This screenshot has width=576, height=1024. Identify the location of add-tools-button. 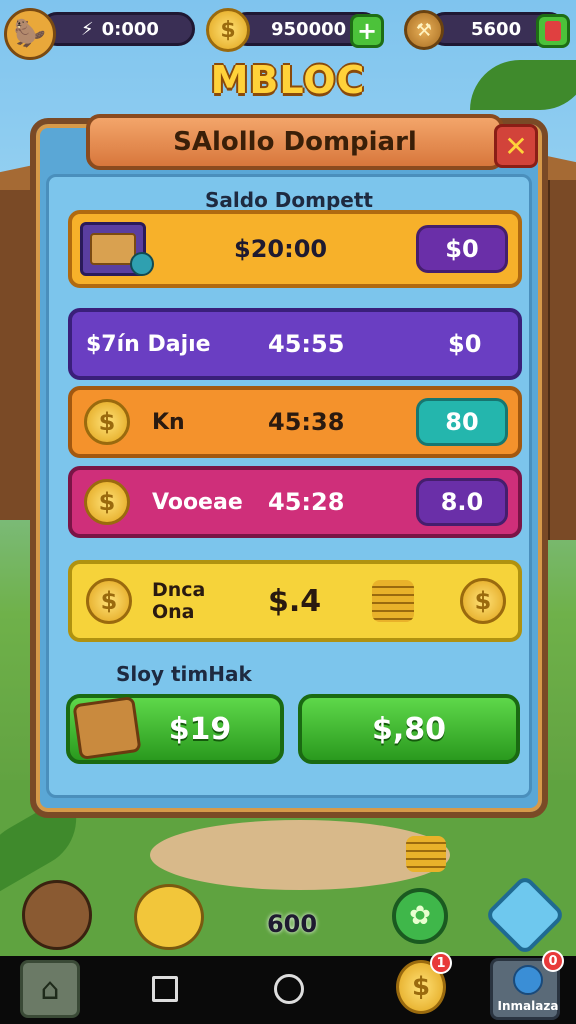
(553, 31).